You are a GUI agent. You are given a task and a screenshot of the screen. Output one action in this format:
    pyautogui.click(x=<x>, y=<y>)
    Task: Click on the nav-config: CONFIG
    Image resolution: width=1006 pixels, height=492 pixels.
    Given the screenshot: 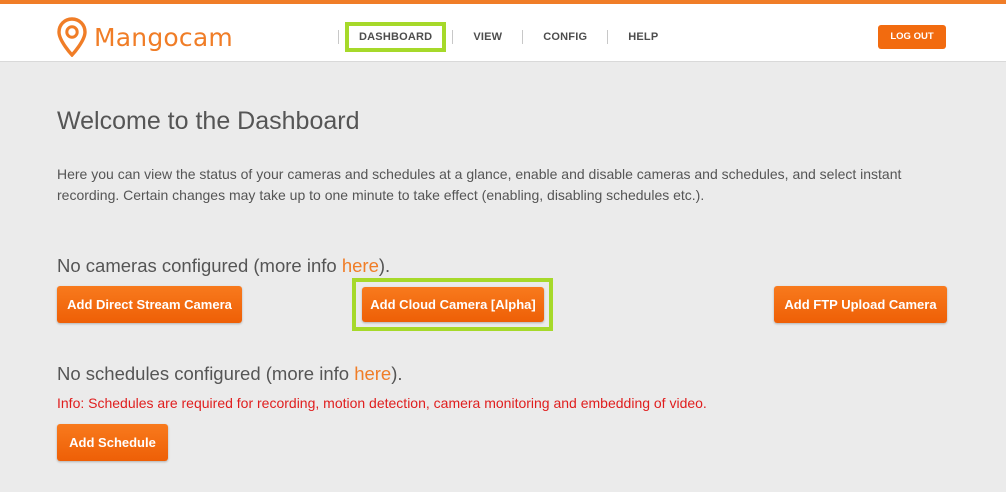 What is the action you would take?
    pyautogui.click(x=565, y=37)
    